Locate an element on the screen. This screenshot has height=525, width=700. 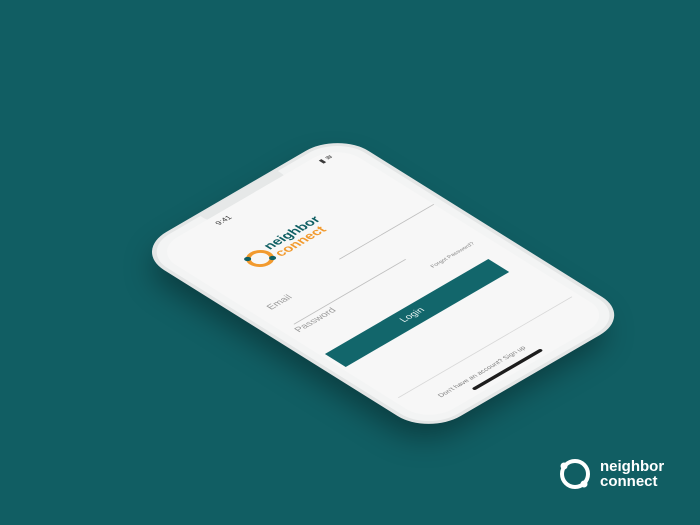
status-signal-icon: ▮ ≋ is located at coordinates (326, 159).